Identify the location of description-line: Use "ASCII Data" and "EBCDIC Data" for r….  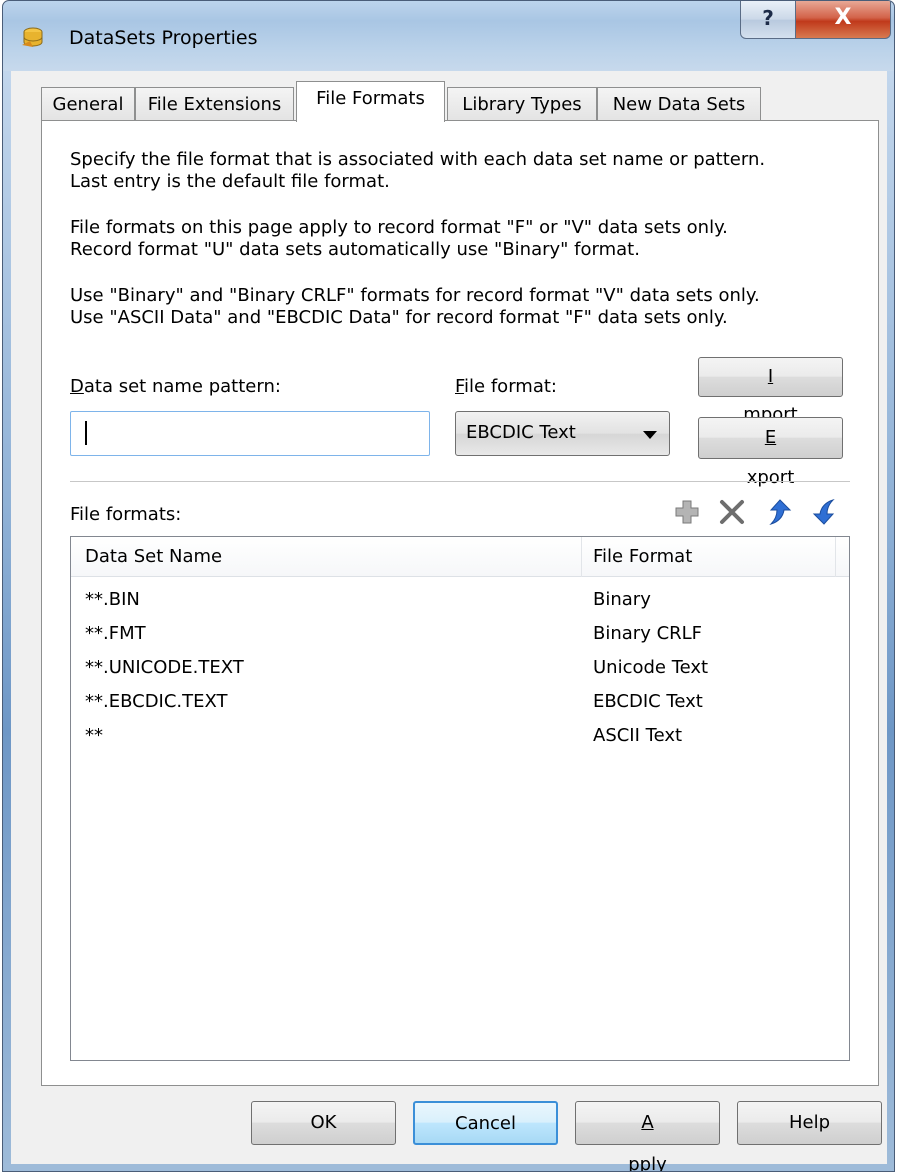
(399, 317).